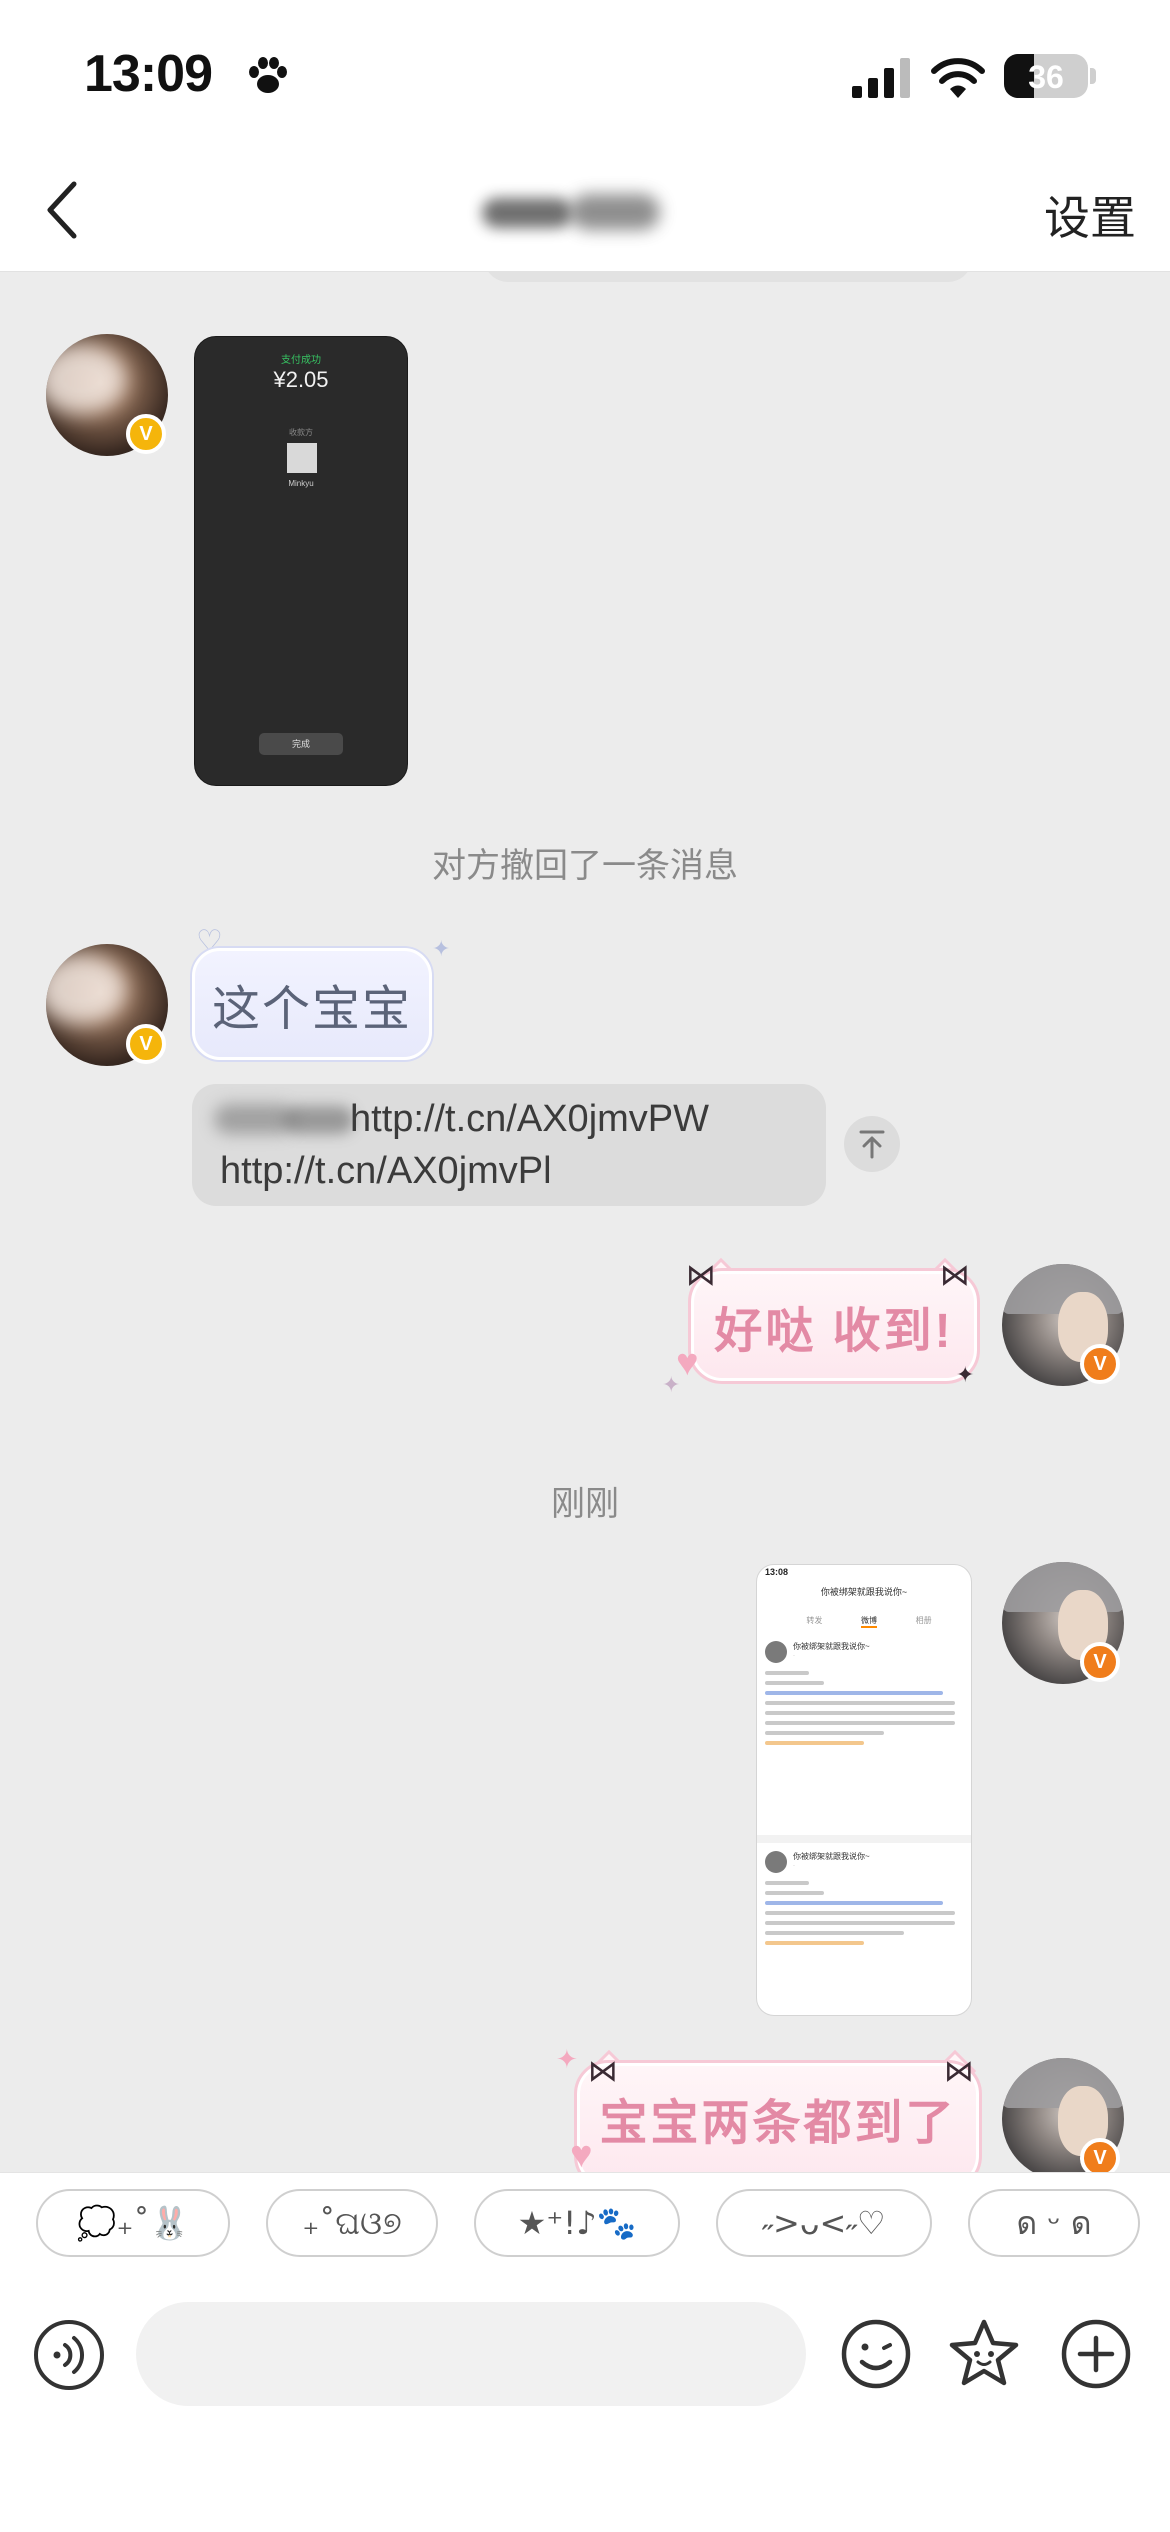 The image size is (1170, 2532). I want to click on back-button, so click(62, 210).